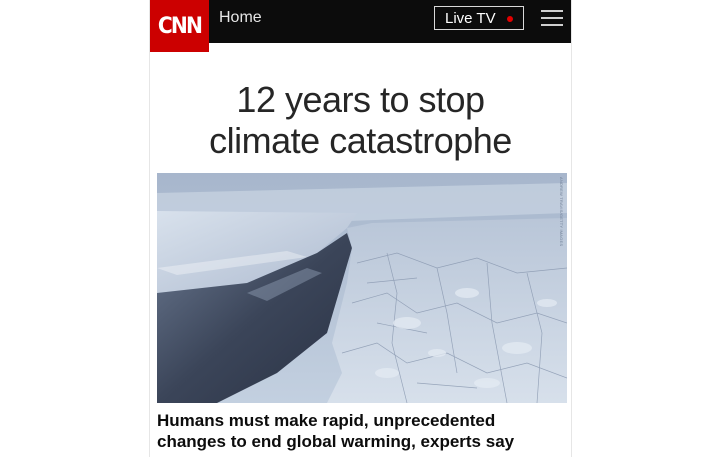 The height and width of the screenshot is (457, 720). I want to click on image-credit: ANDREW TRAVIS/GETTY IMAGES, so click(561, 212).